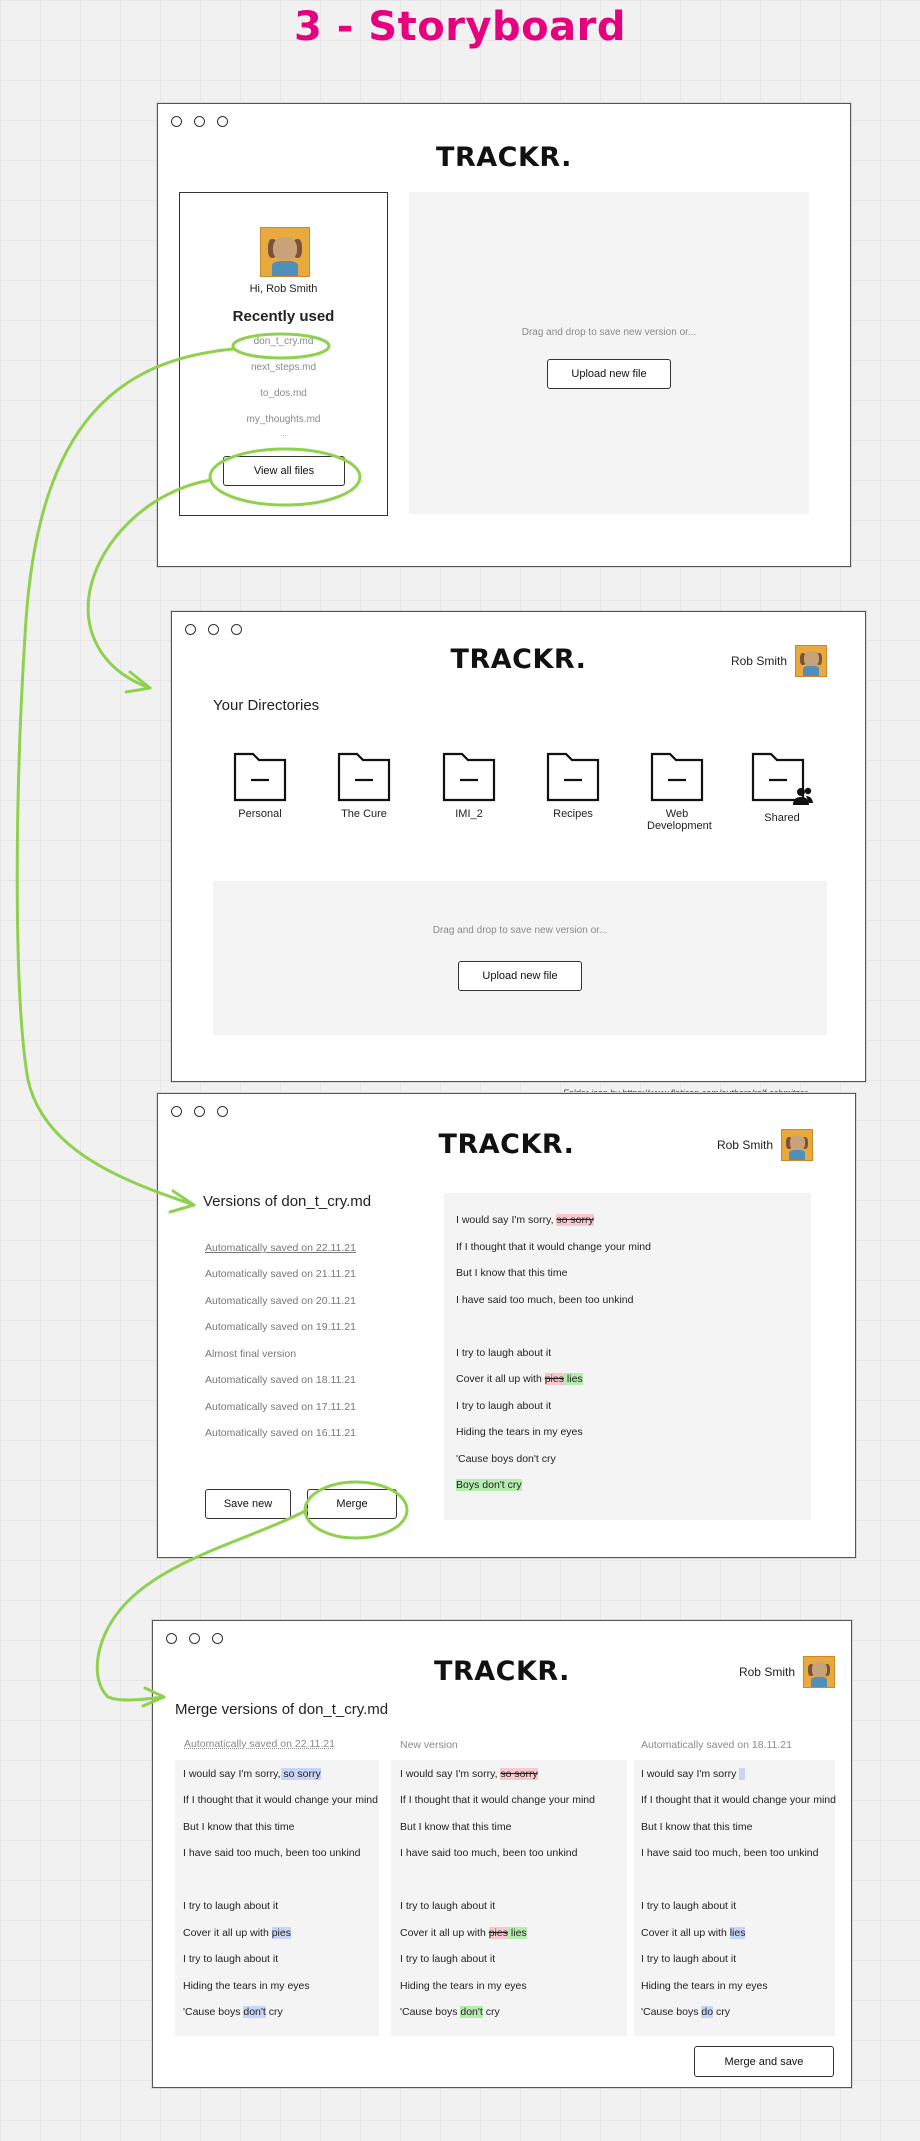  I want to click on lyric-line: Cover it all up with pies, so click(237, 1933).